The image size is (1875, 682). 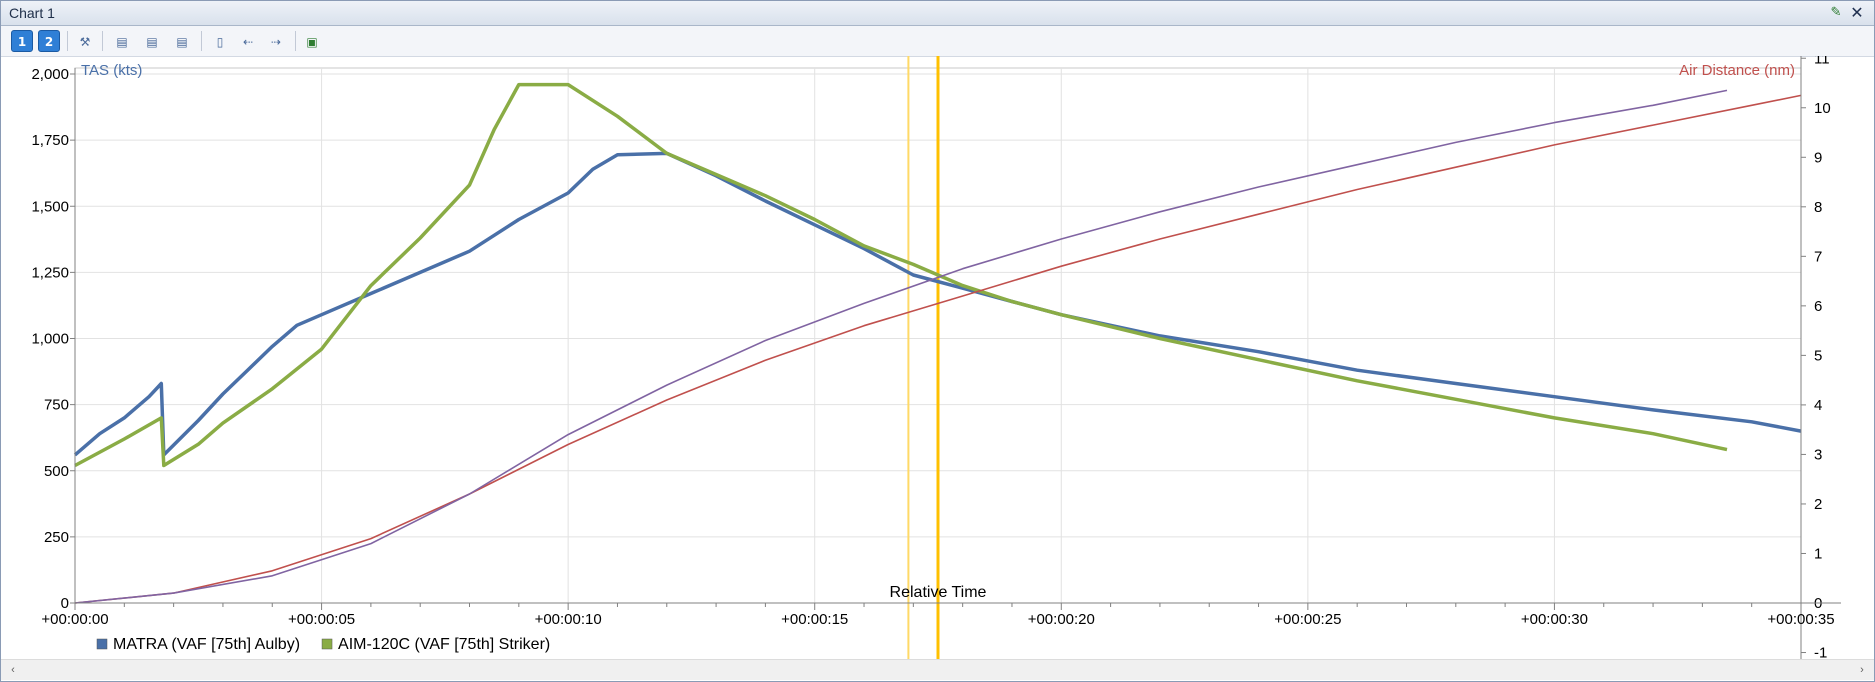 I want to click on pin-icon: ✎, so click(x=1836, y=12).